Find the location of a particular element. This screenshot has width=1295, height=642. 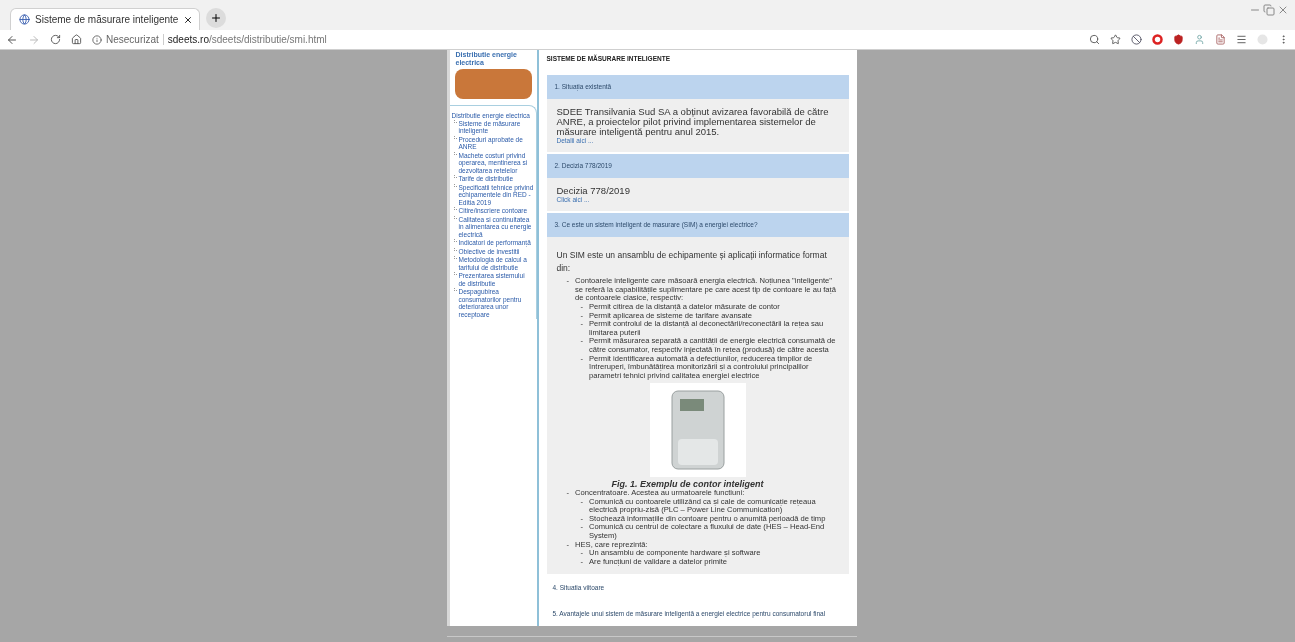

security-label: Nesecurizat is located at coordinates (132, 40).